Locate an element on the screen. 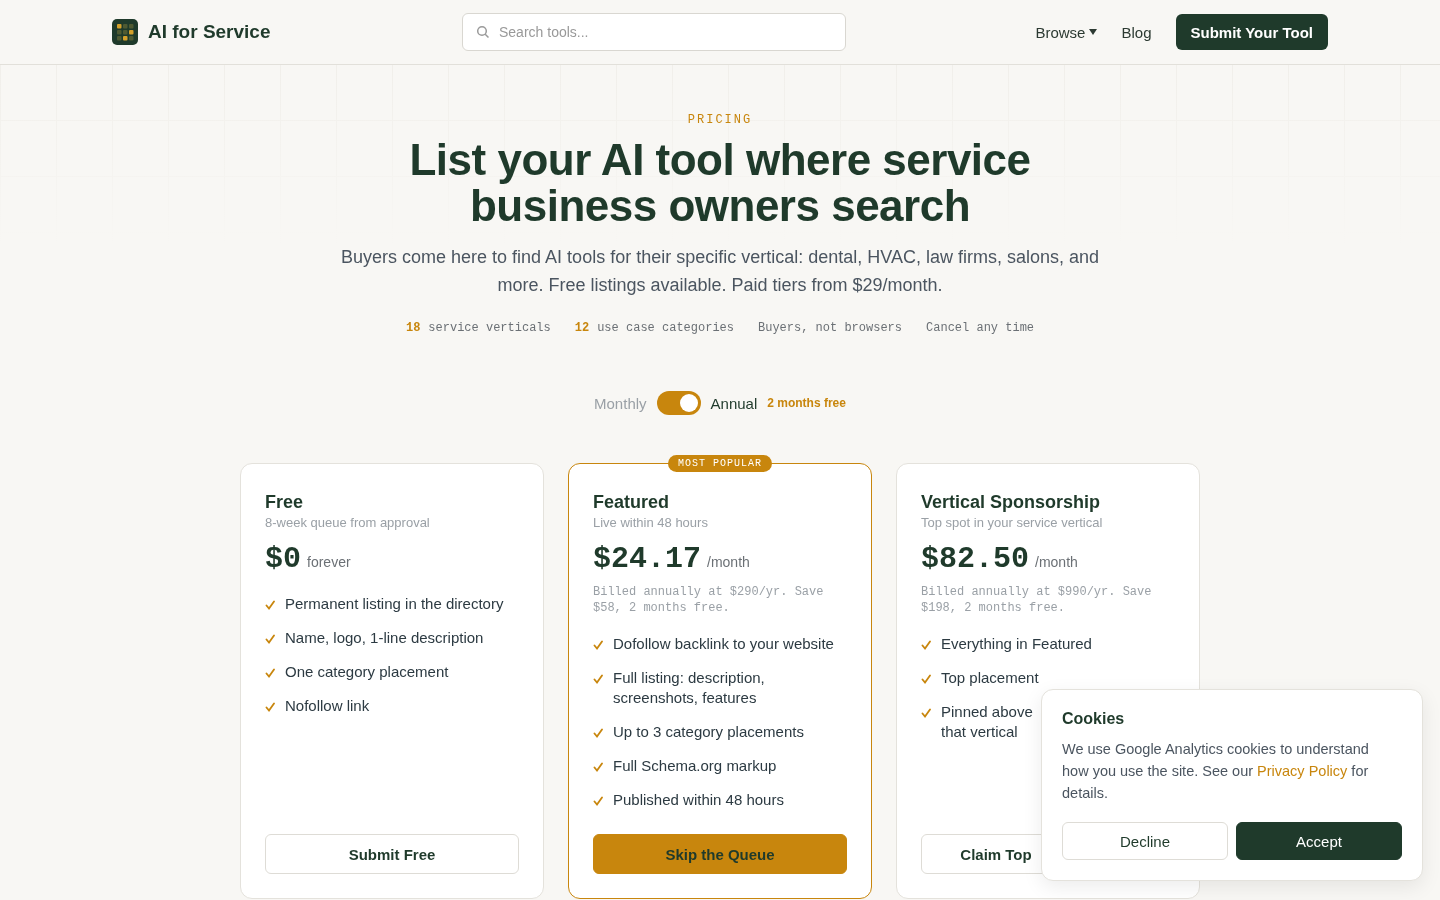  stat-label: Buyers, not browsers is located at coordinates (830, 328).